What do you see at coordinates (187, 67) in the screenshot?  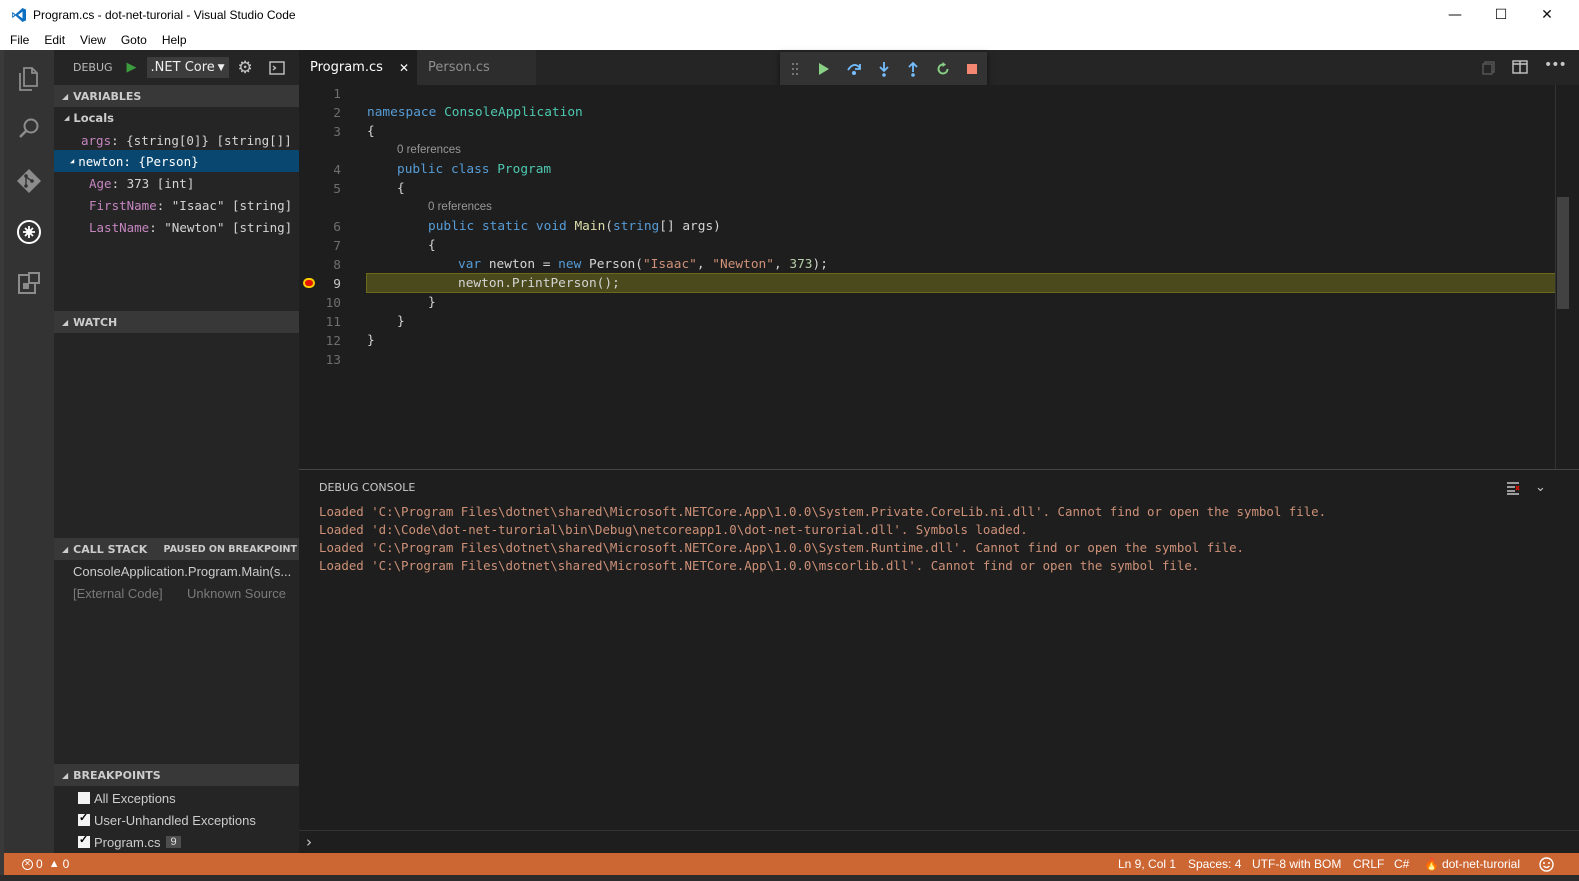 I see `launch-config-select: .NET Core ▼` at bounding box center [187, 67].